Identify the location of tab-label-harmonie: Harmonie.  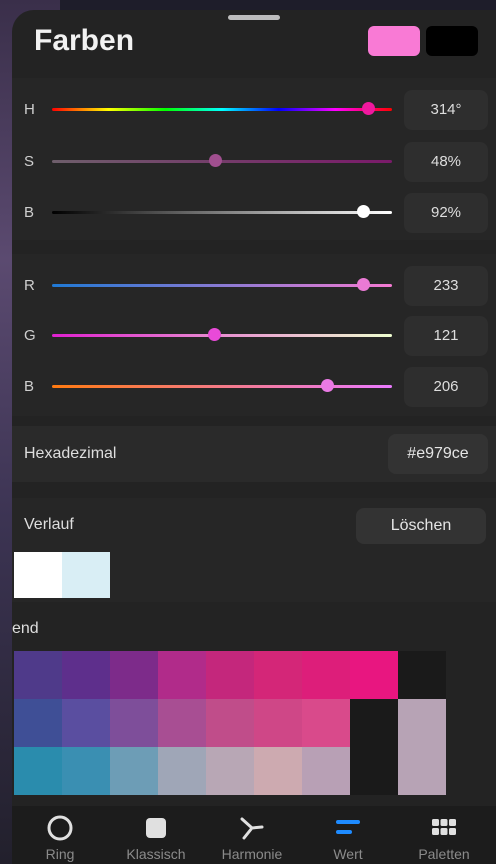
(252, 854).